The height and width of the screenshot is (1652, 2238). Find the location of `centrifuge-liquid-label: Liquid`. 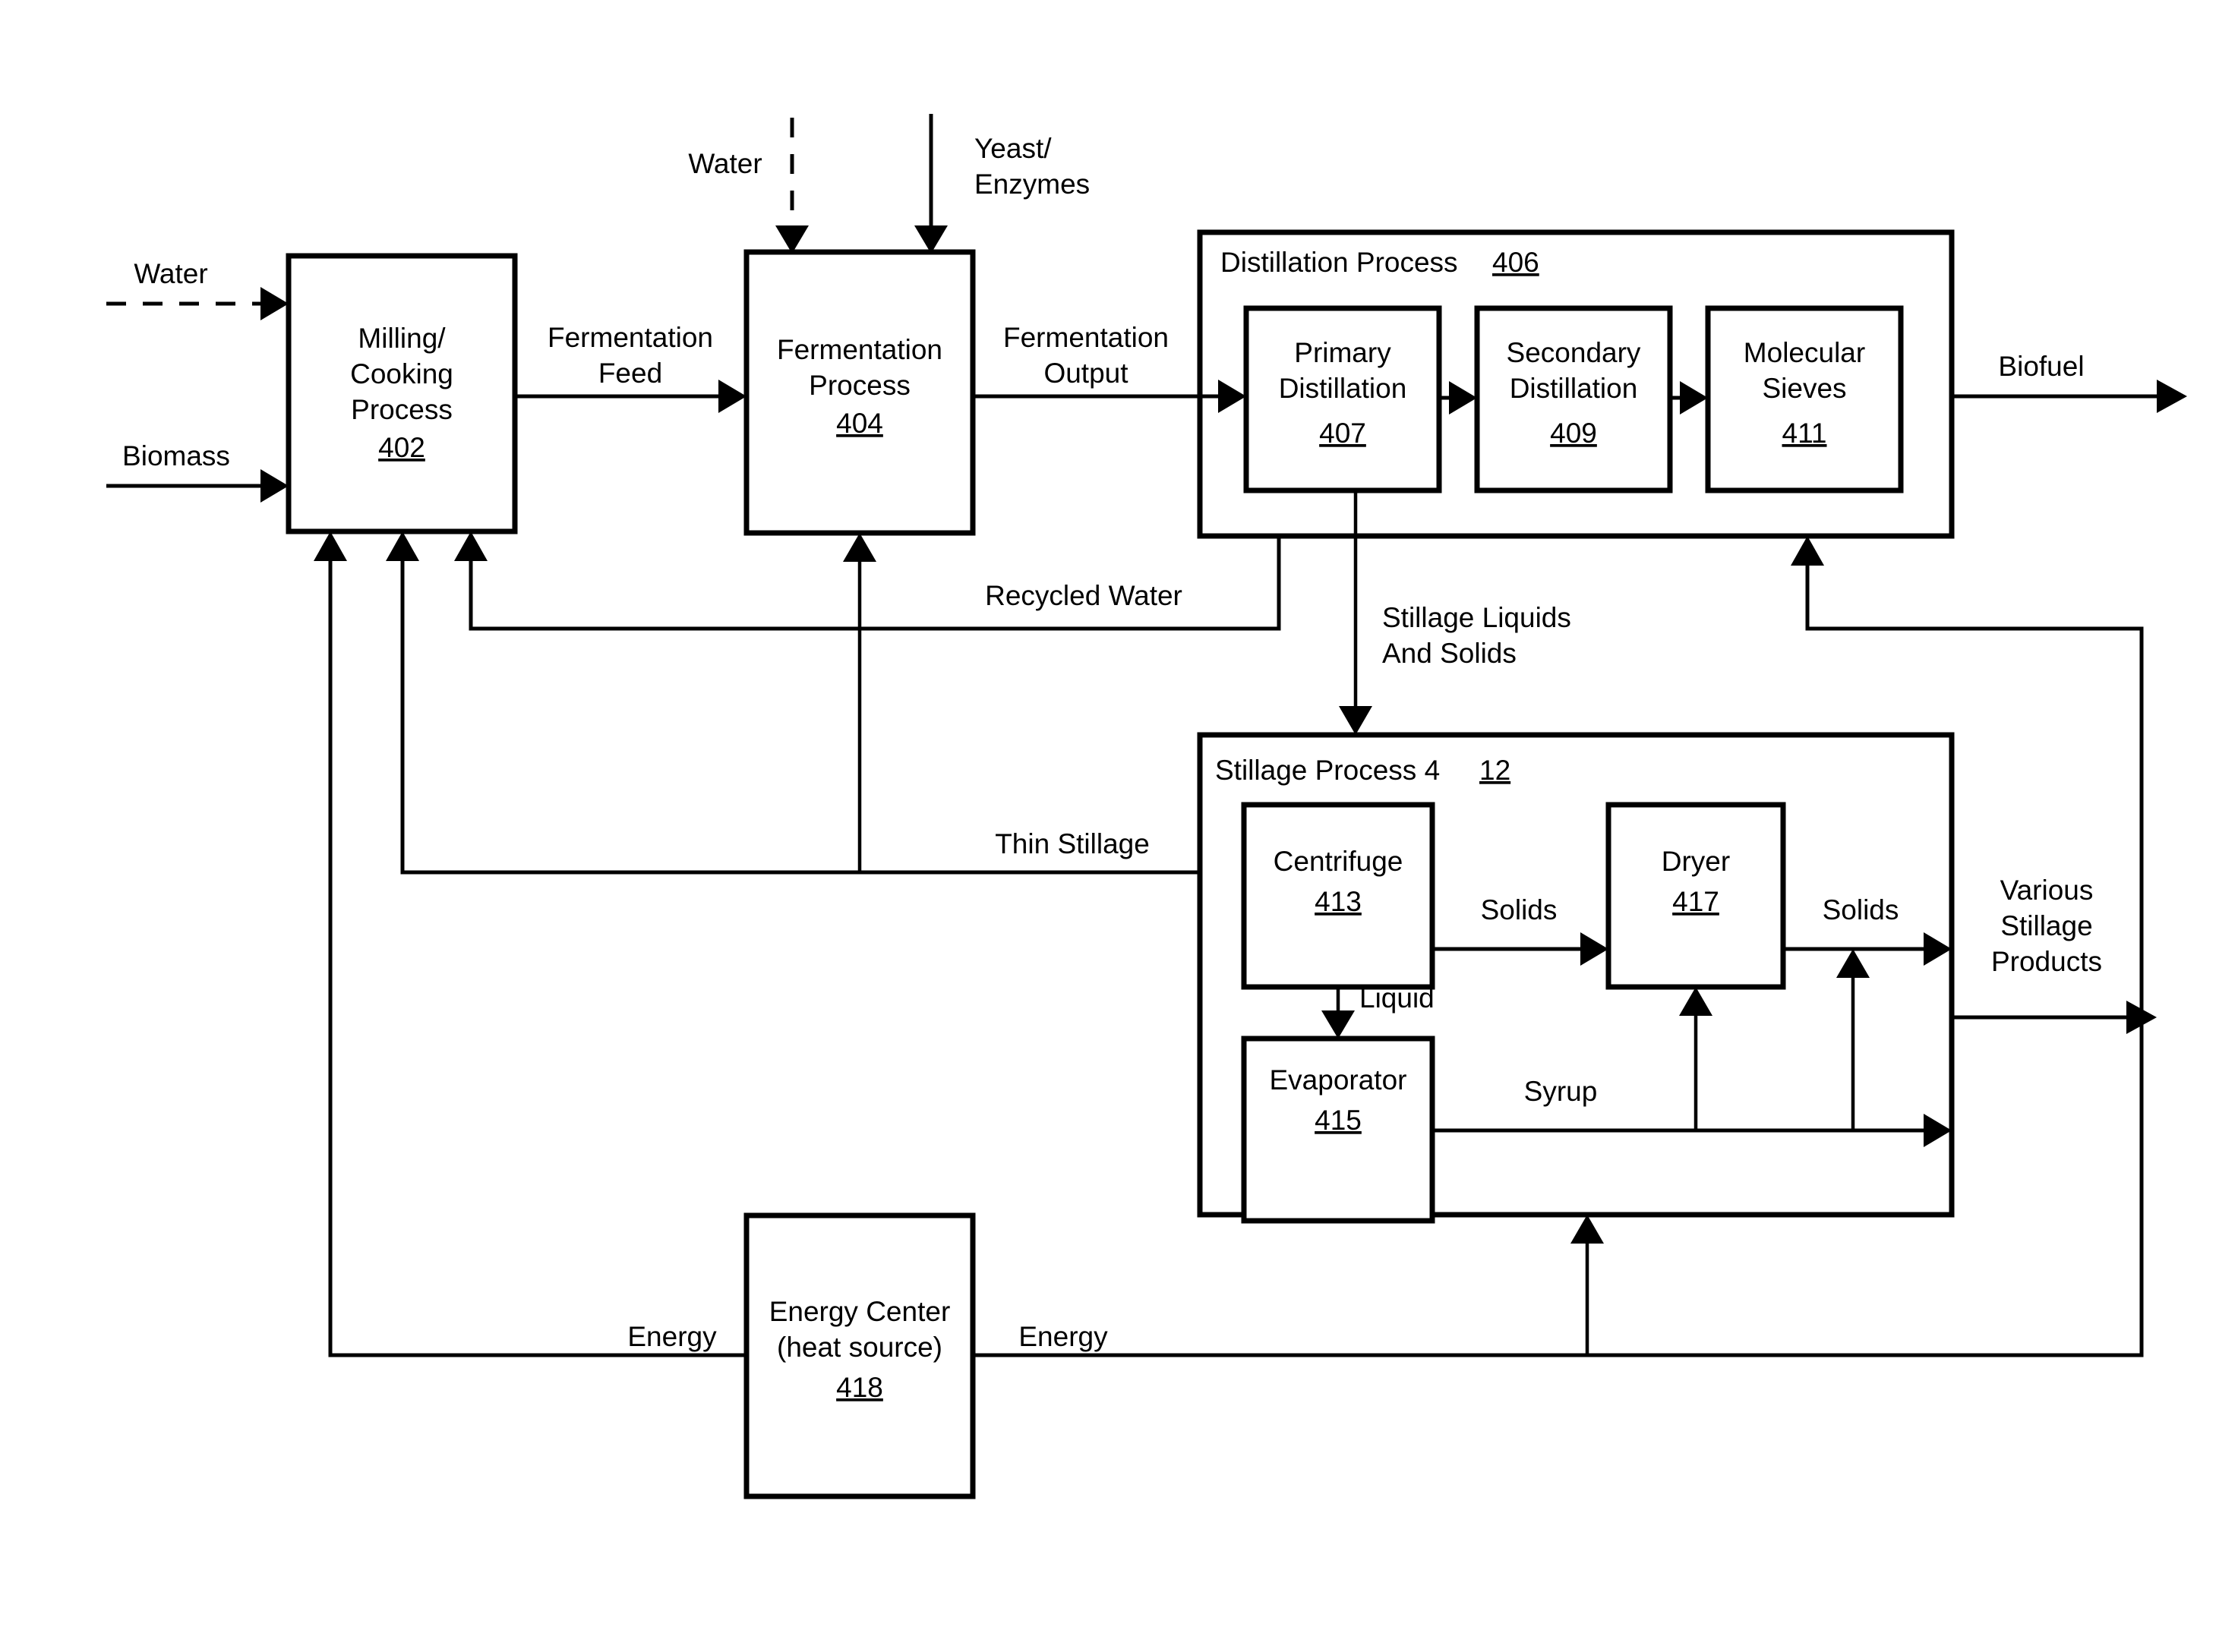

centrifuge-liquid-label: Liquid is located at coordinates (1397, 998).